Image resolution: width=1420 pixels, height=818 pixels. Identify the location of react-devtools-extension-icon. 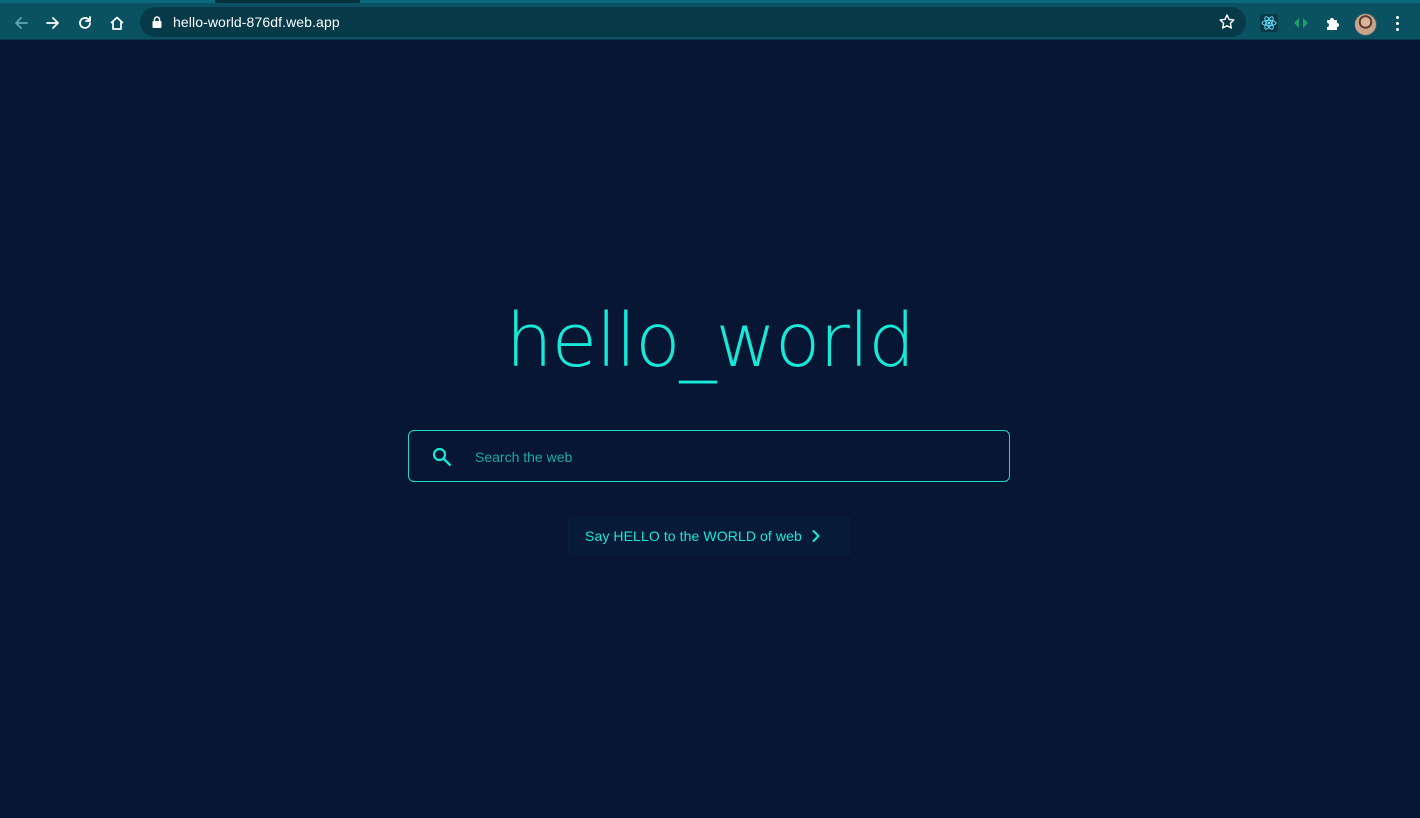
(1269, 23).